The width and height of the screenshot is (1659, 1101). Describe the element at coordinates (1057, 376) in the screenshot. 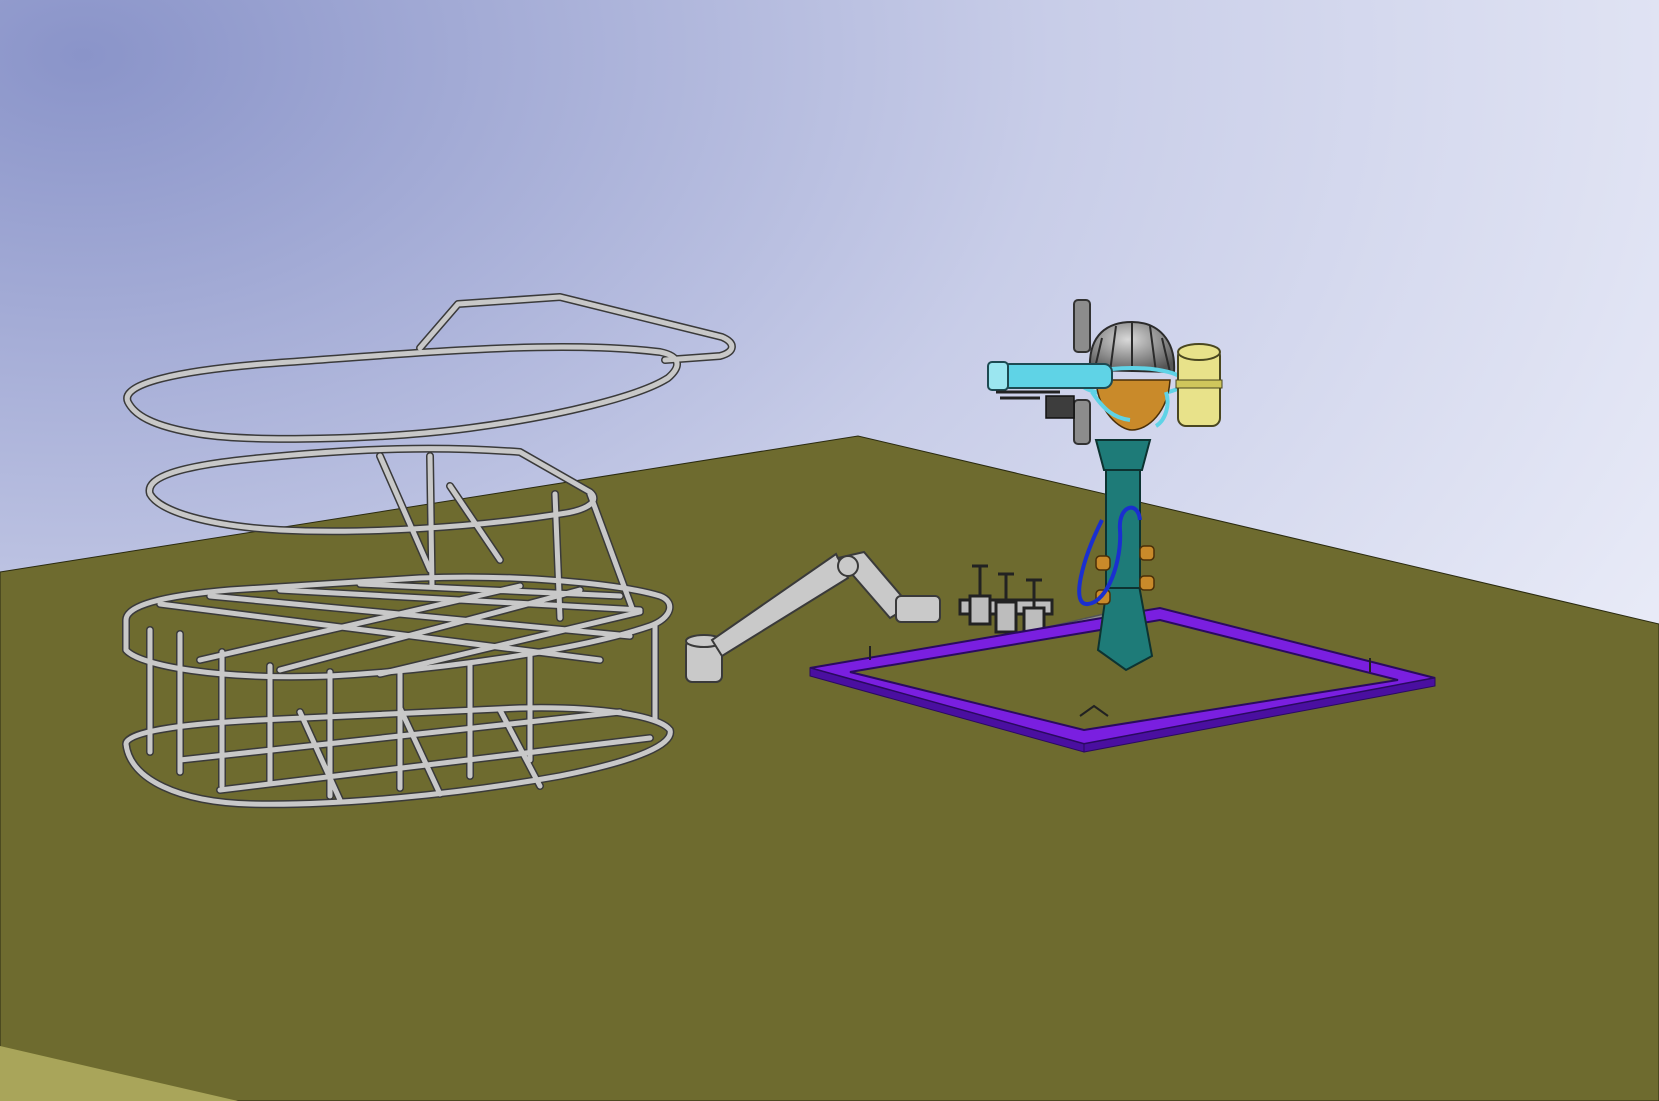

I see `camera-unit` at that location.